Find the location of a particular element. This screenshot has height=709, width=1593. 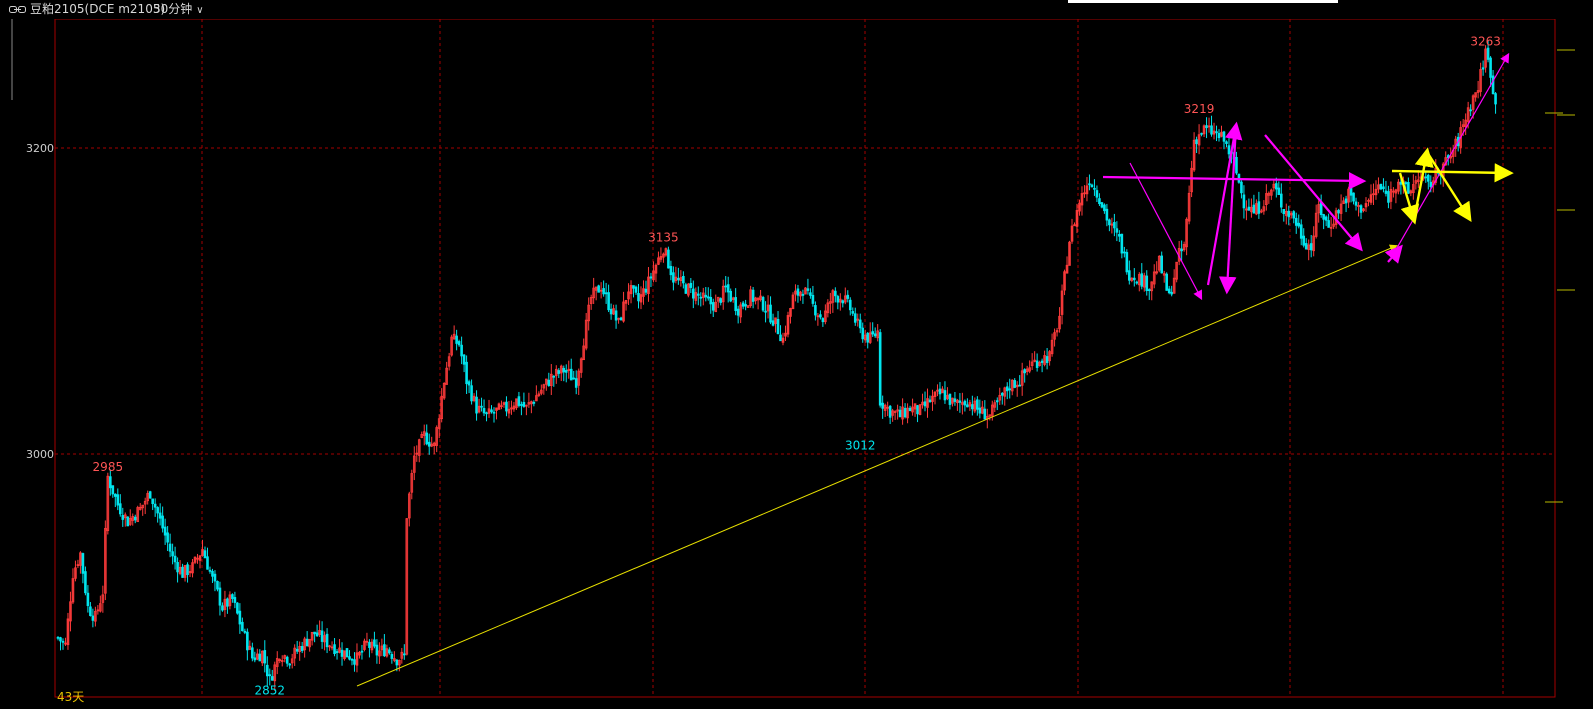

chevron-down-icon: ∨ is located at coordinates (200, 10).